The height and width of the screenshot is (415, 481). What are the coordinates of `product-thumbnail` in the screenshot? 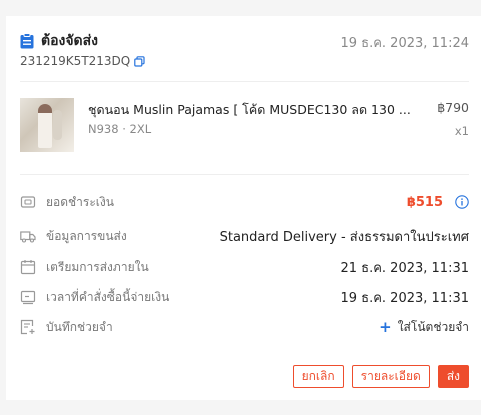 It's located at (47, 125).